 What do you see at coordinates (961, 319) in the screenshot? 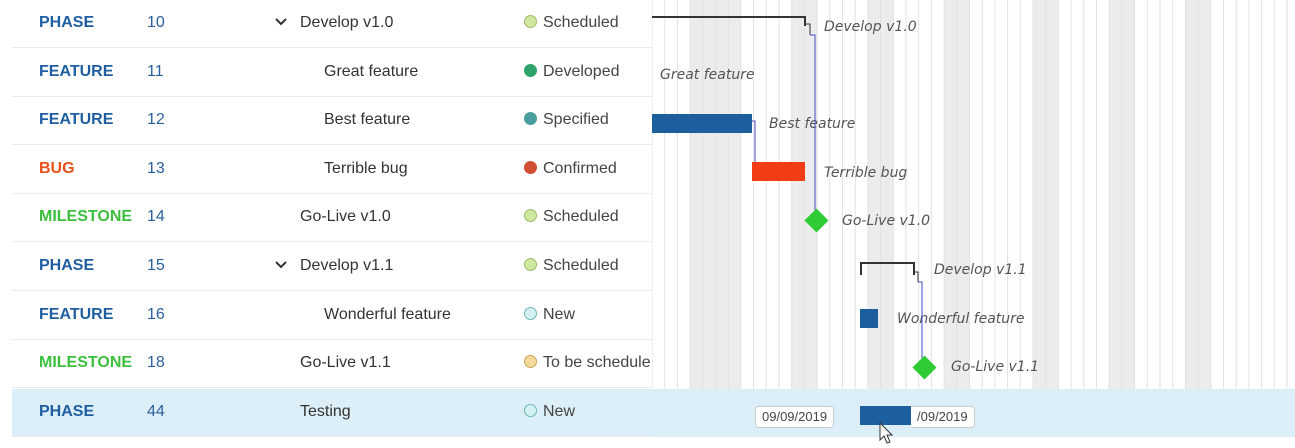
I see `gantt-label-wonderful-feature: Wonderful feature` at bounding box center [961, 319].